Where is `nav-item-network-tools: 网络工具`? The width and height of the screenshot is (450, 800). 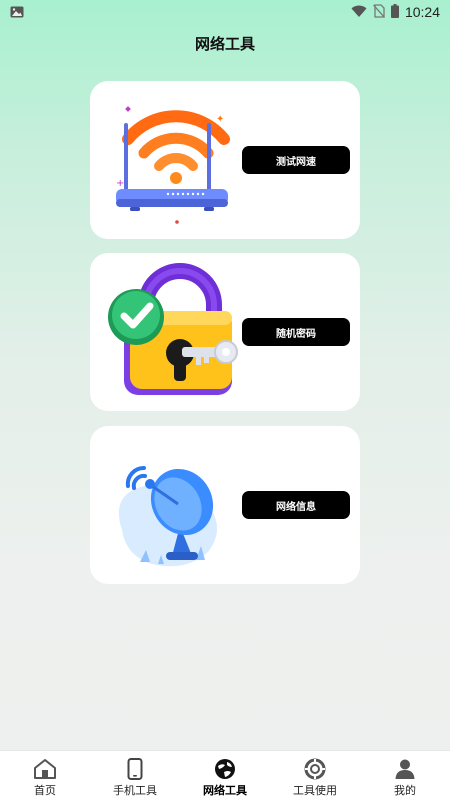 nav-item-network-tools: 网络工具 is located at coordinates (225, 775).